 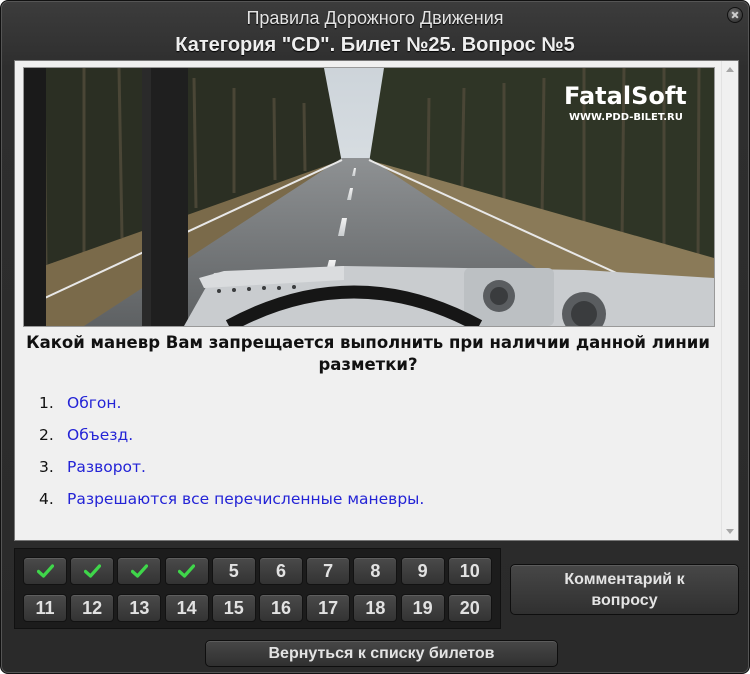 I want to click on question-number: 11, so click(x=45, y=607).